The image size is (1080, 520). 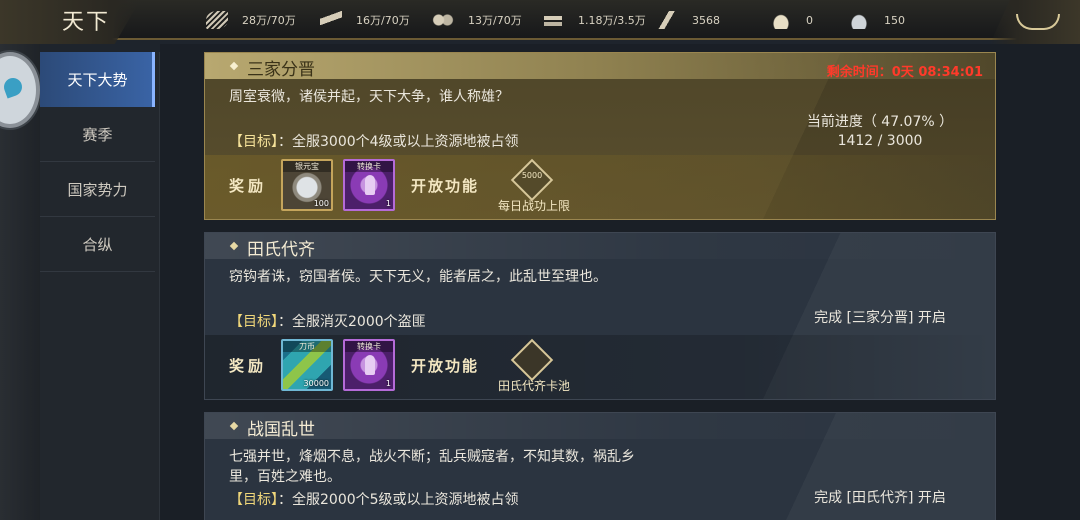 I want to click on resource-grain: 28万/70万, so click(x=251, y=20).